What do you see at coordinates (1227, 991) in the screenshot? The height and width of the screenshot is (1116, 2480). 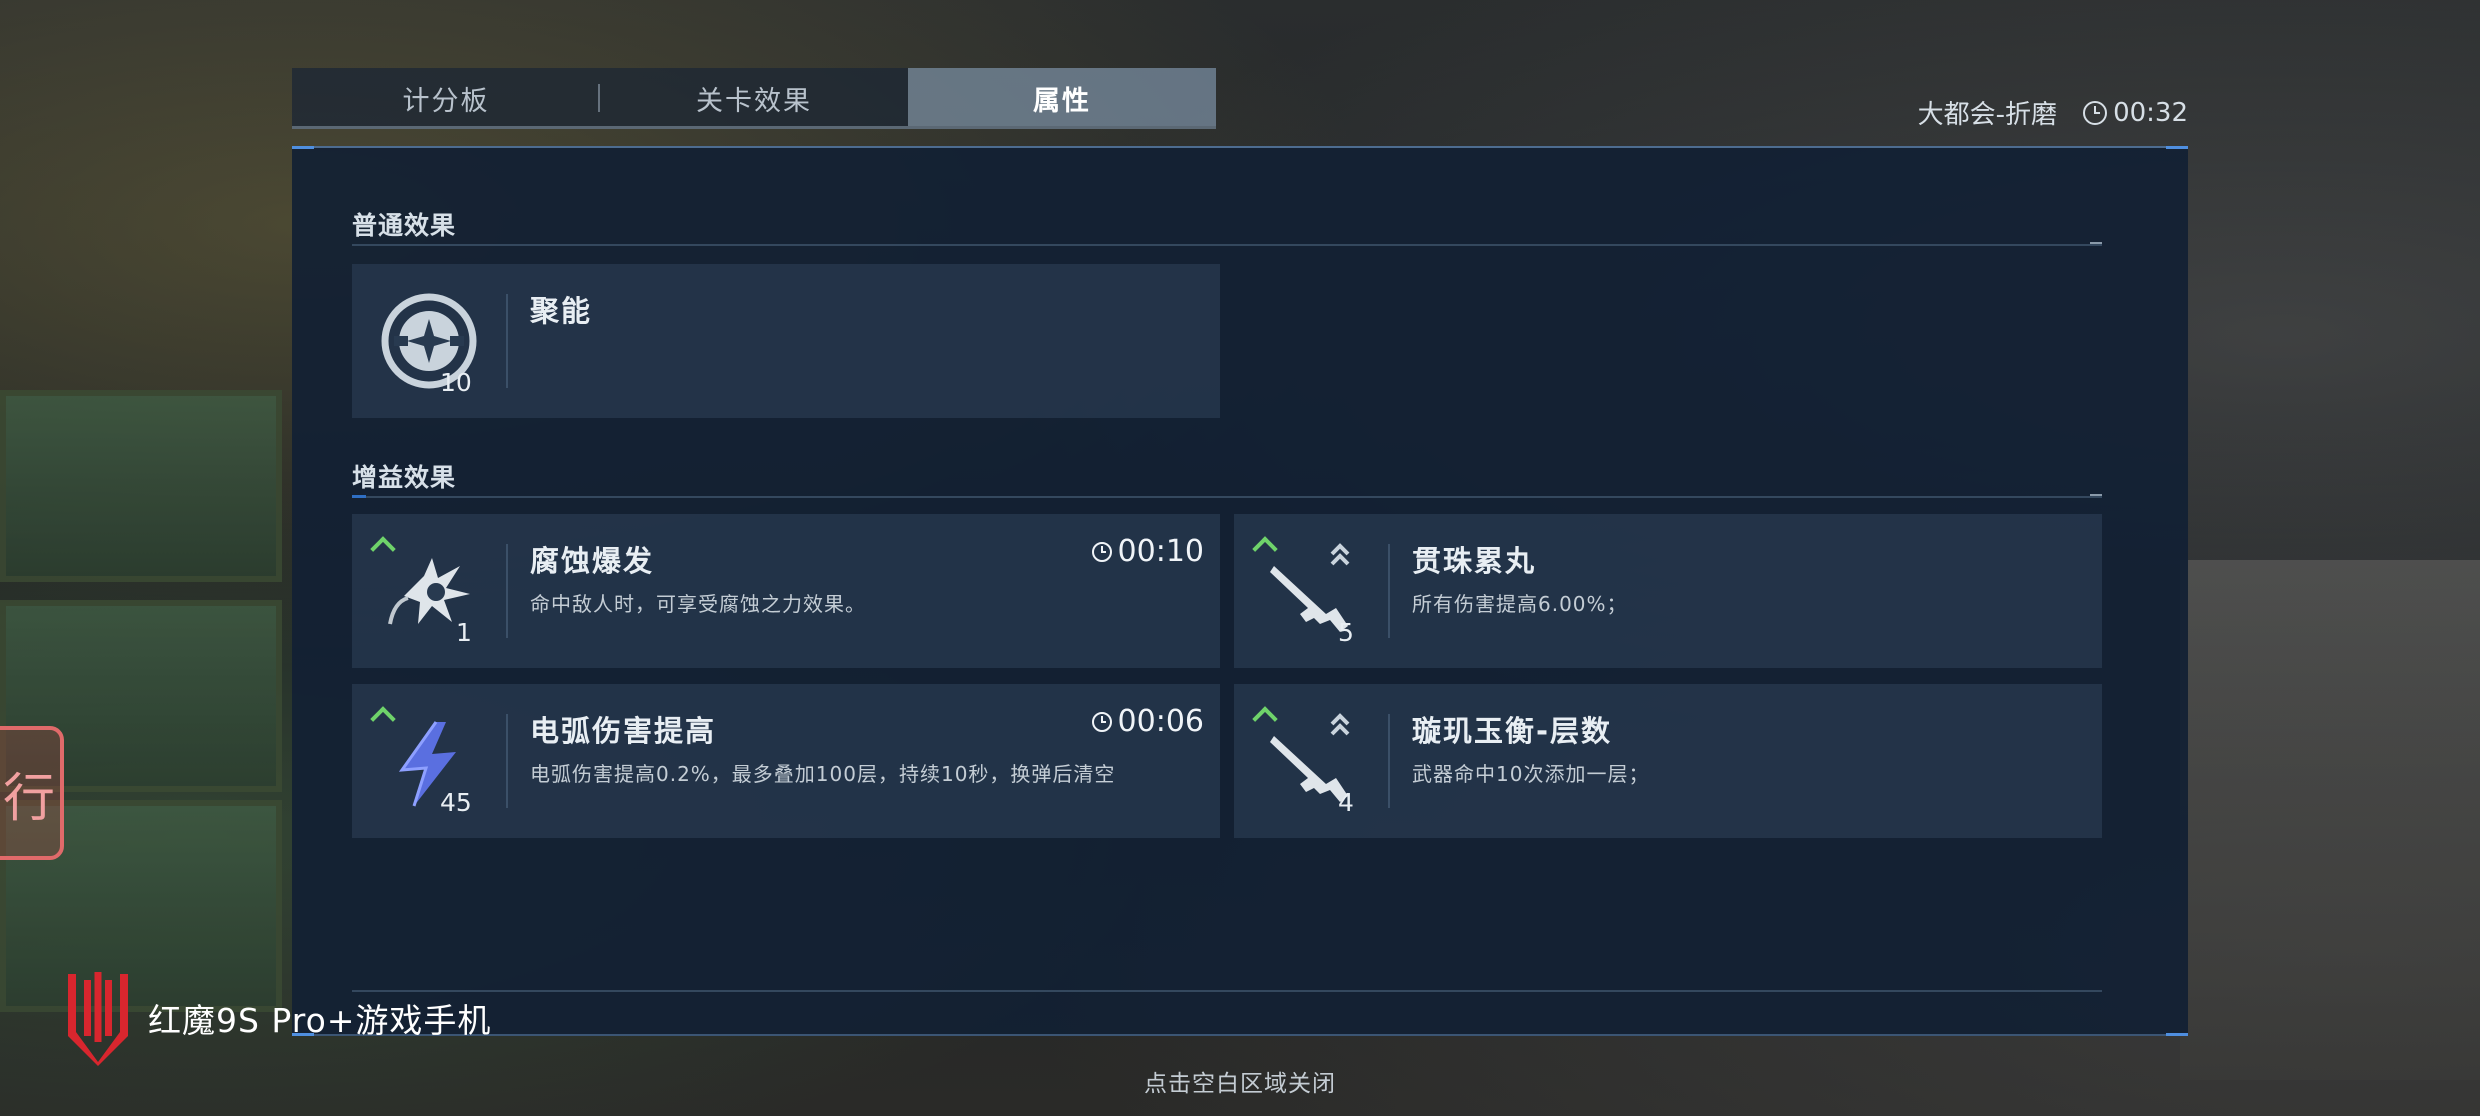 I see `panel-bottom-divider` at bounding box center [1227, 991].